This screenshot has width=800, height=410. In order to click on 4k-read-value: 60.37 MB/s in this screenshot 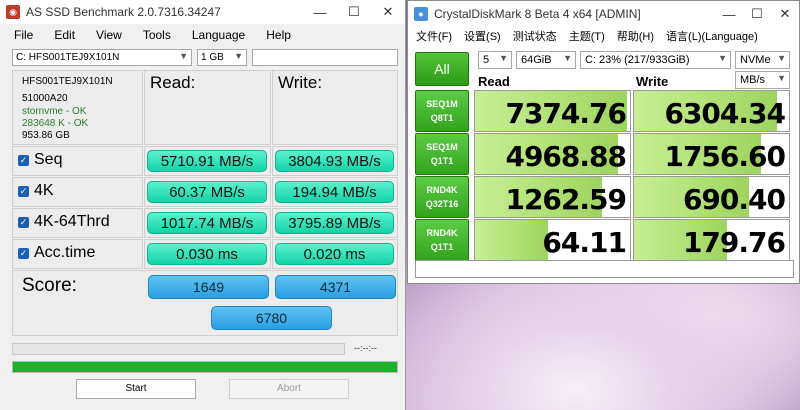, I will do `click(207, 192)`.